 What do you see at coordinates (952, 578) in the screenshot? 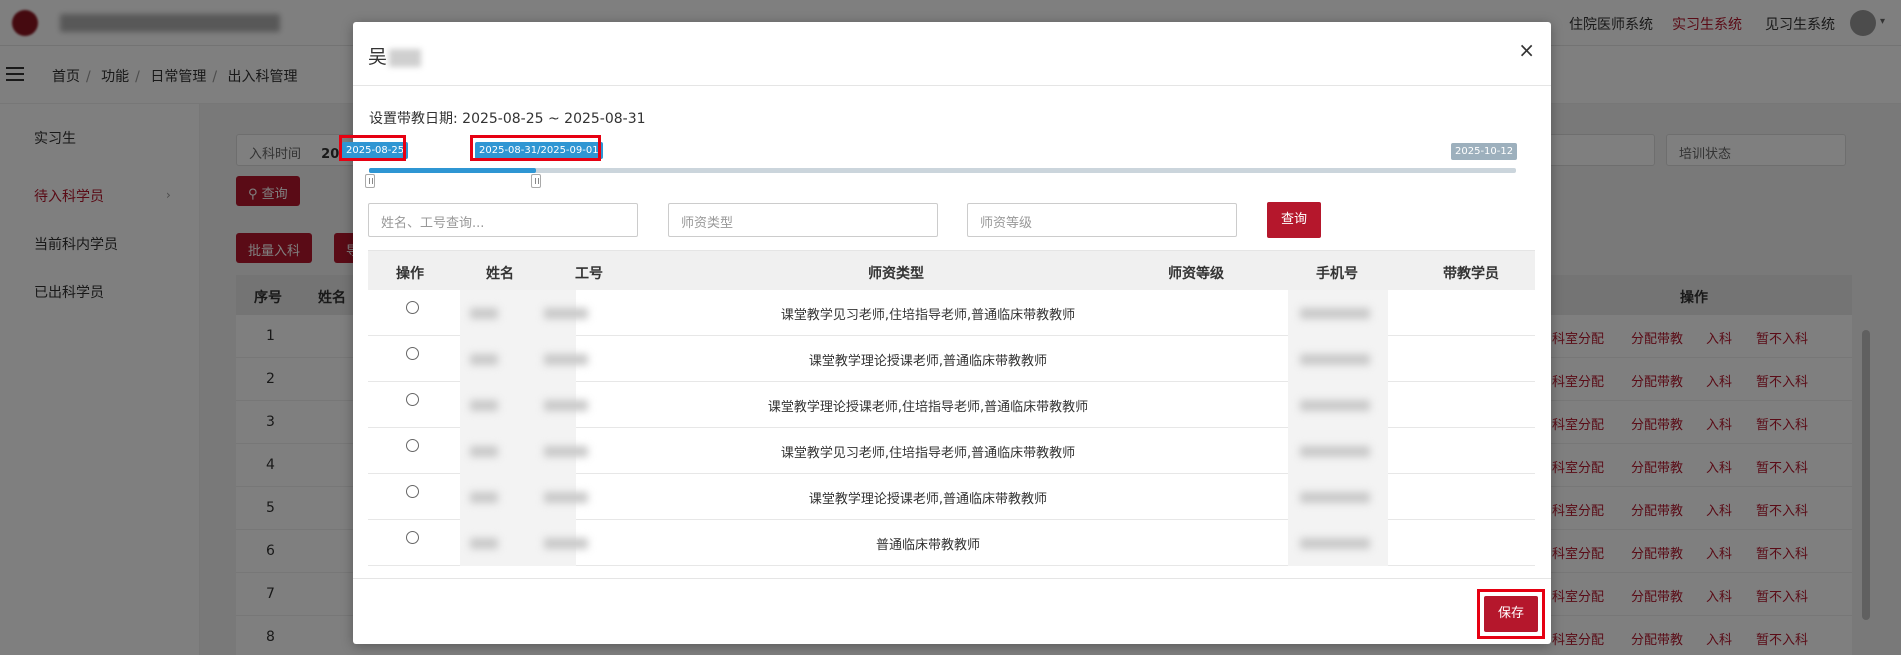
I see `modal-footer-divider` at bounding box center [952, 578].